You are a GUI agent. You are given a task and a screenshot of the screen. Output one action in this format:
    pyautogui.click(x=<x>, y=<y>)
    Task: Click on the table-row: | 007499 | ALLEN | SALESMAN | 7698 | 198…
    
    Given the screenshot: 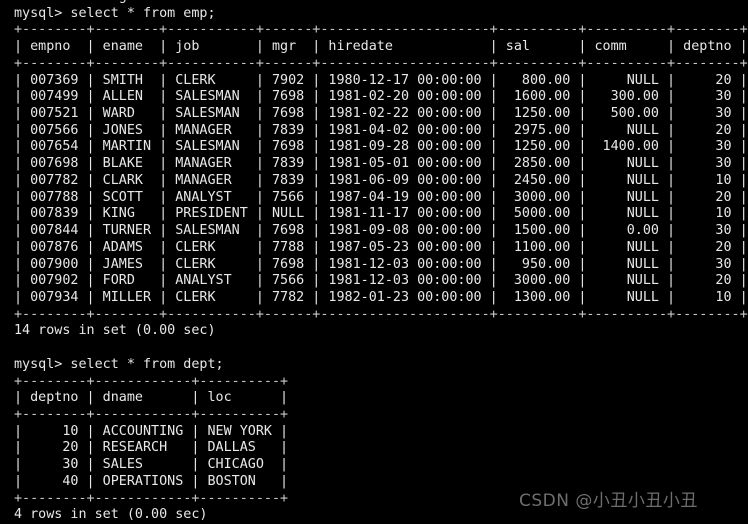 What is the action you would take?
    pyautogui.click(x=381, y=97)
    